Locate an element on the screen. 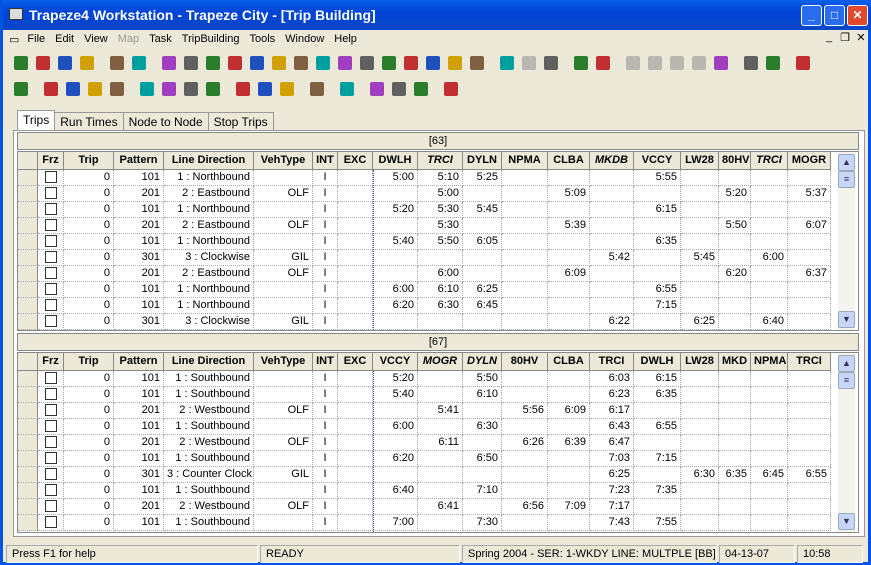 This screenshot has width=871, height=565. table-row: 0 101 1 : Southbound I 7:00 7:30 7:43 7:55 is located at coordinates (429, 523).